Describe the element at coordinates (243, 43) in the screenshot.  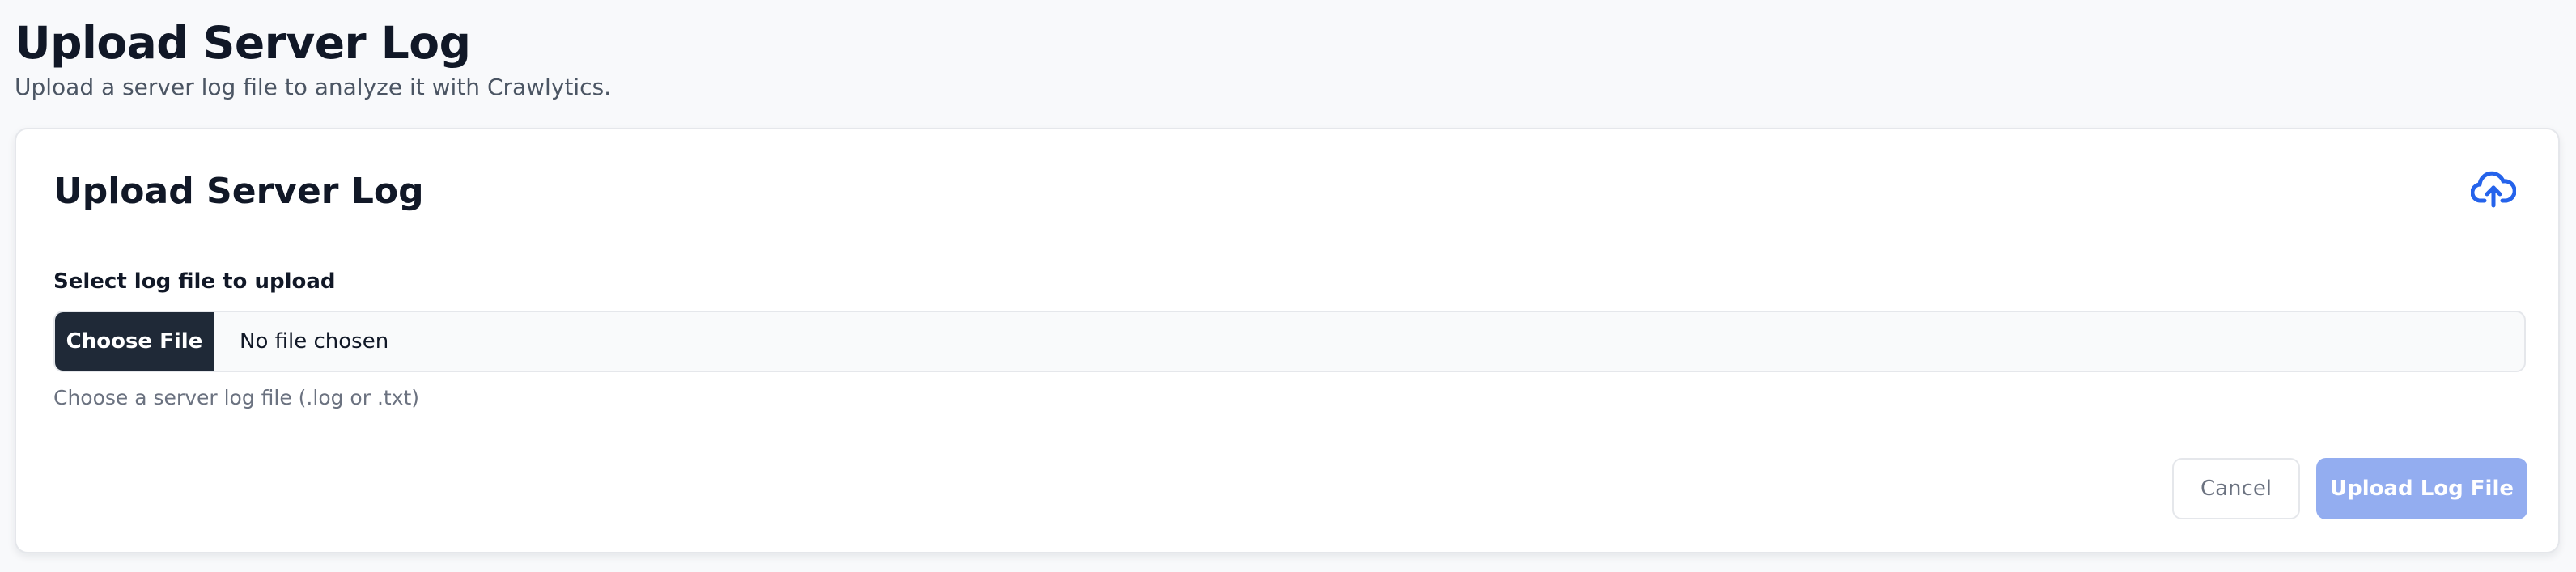
I see `page-title: Upload Server Log` at that location.